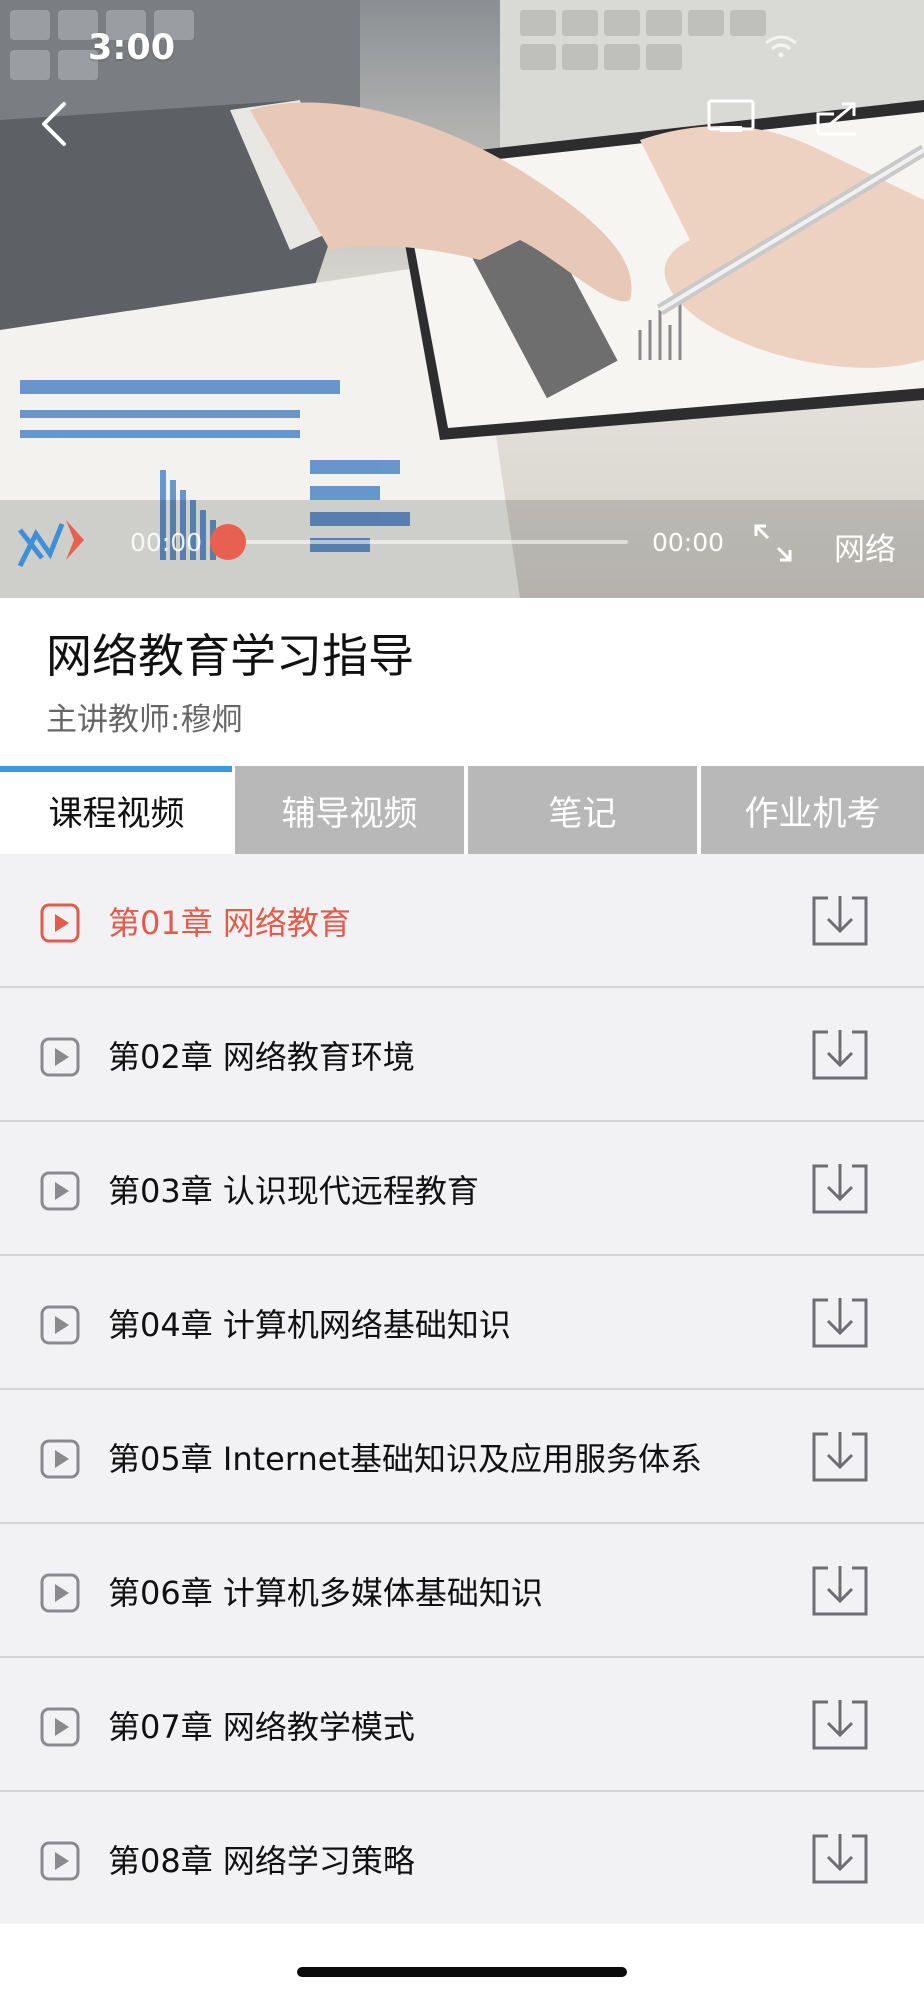 This screenshot has width=924, height=2000. I want to click on total-time: 00:00, so click(688, 542).